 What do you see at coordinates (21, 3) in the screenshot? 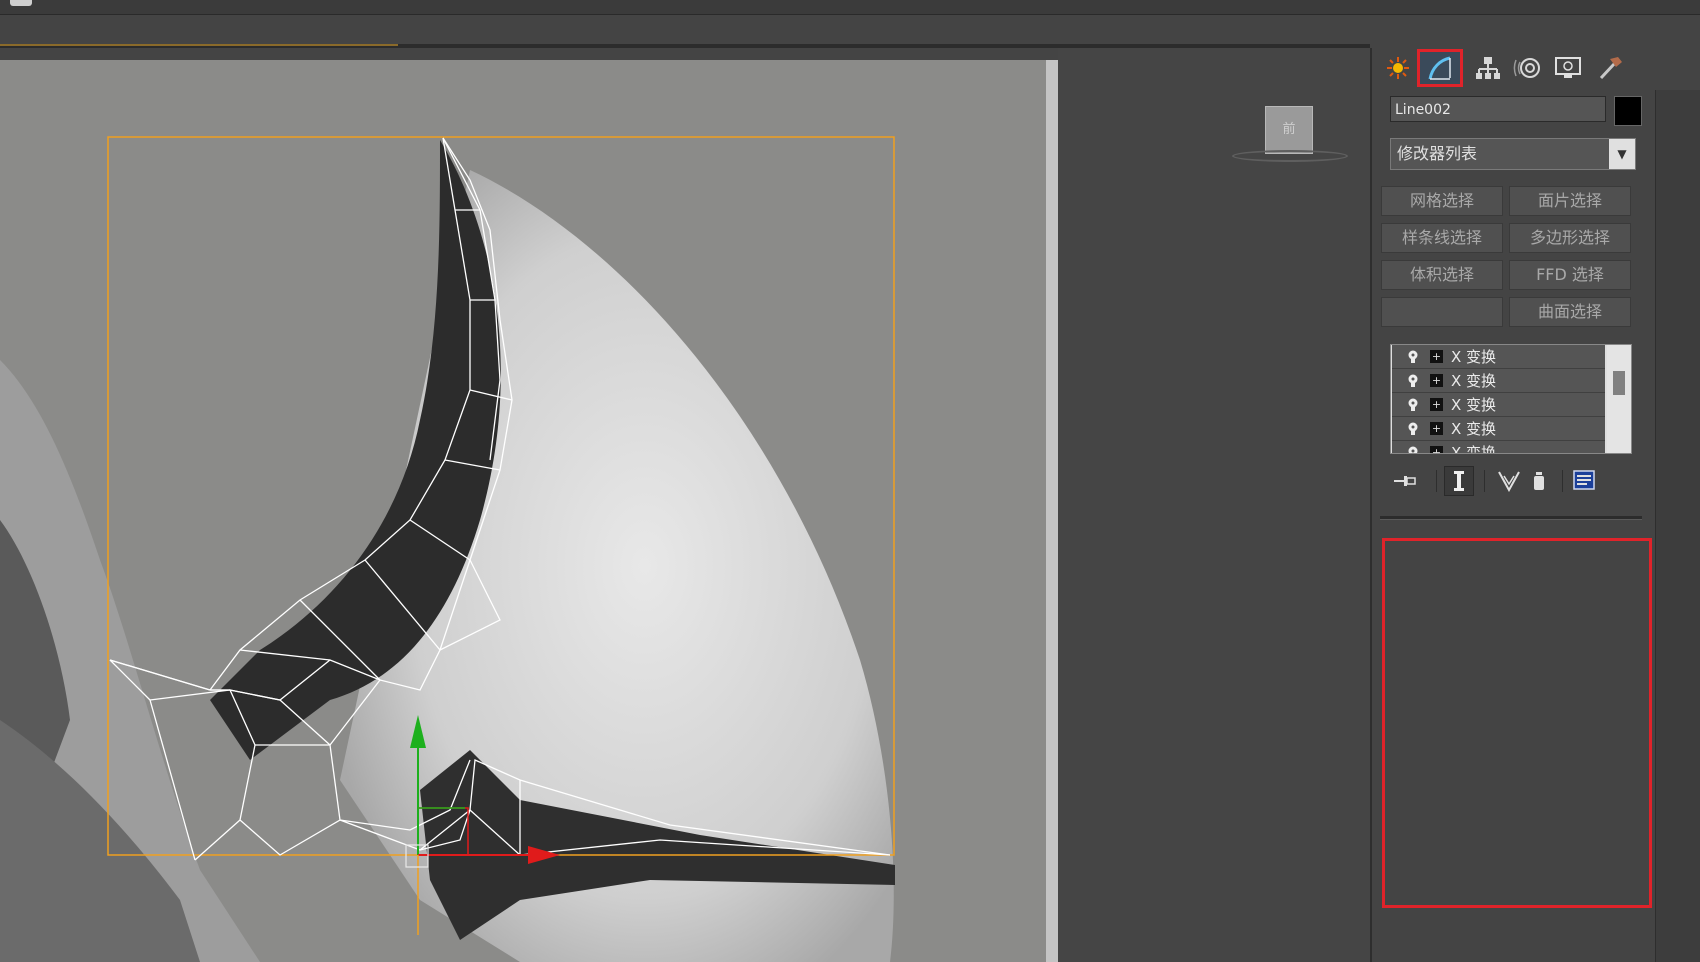
I see `app-menu-button` at bounding box center [21, 3].